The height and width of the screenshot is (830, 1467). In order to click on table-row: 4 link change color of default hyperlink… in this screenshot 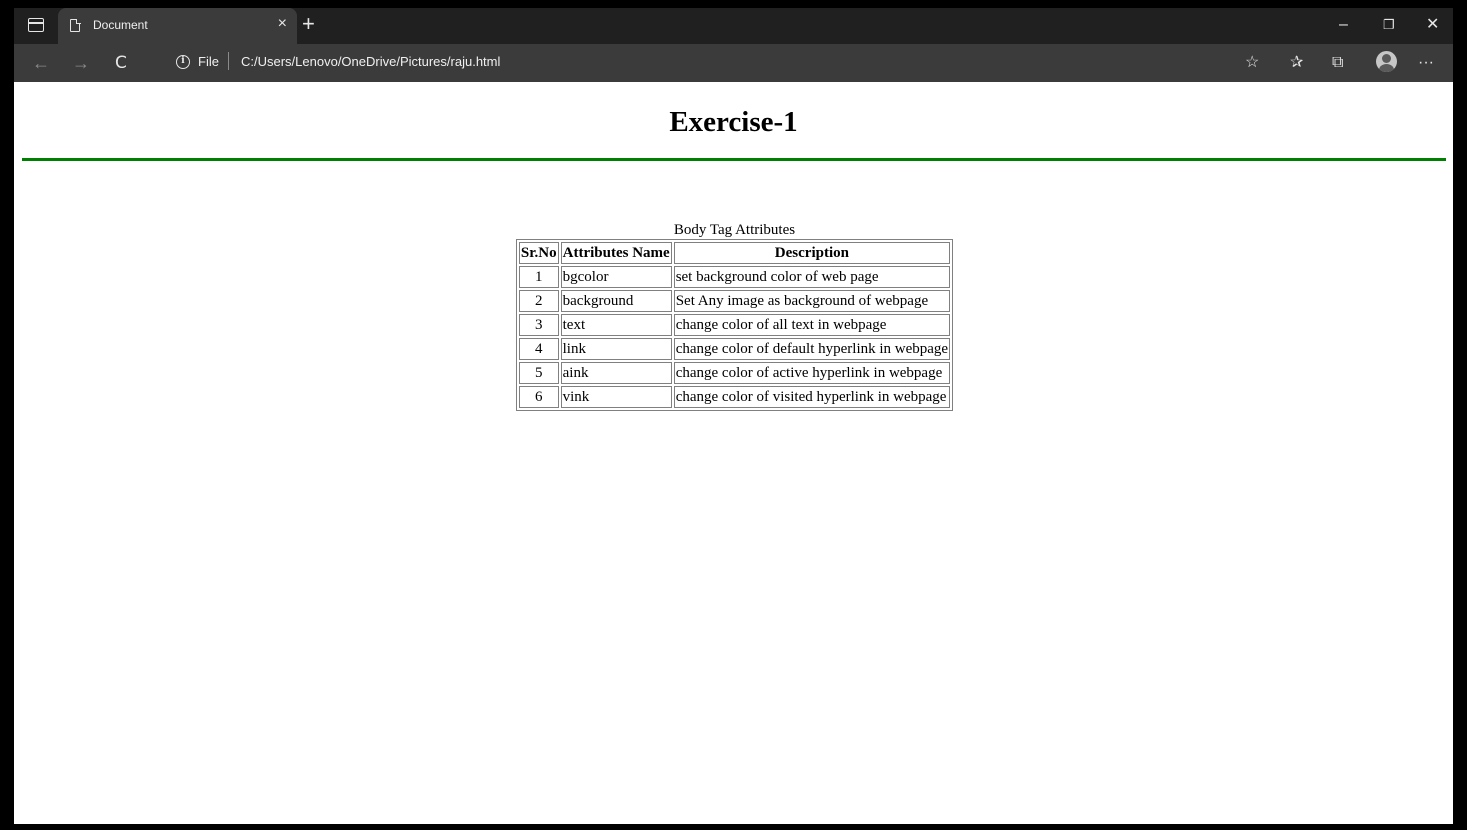, I will do `click(734, 349)`.